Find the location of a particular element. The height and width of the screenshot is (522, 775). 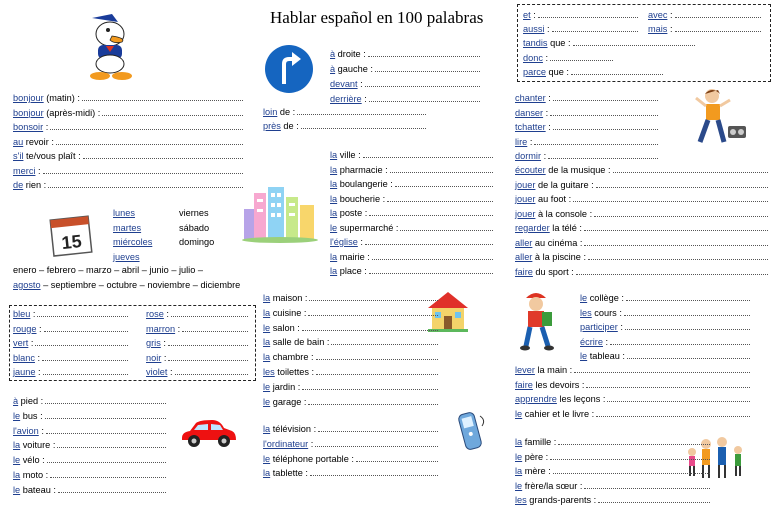

transport-item: le vélo : is located at coordinates (89, 460).